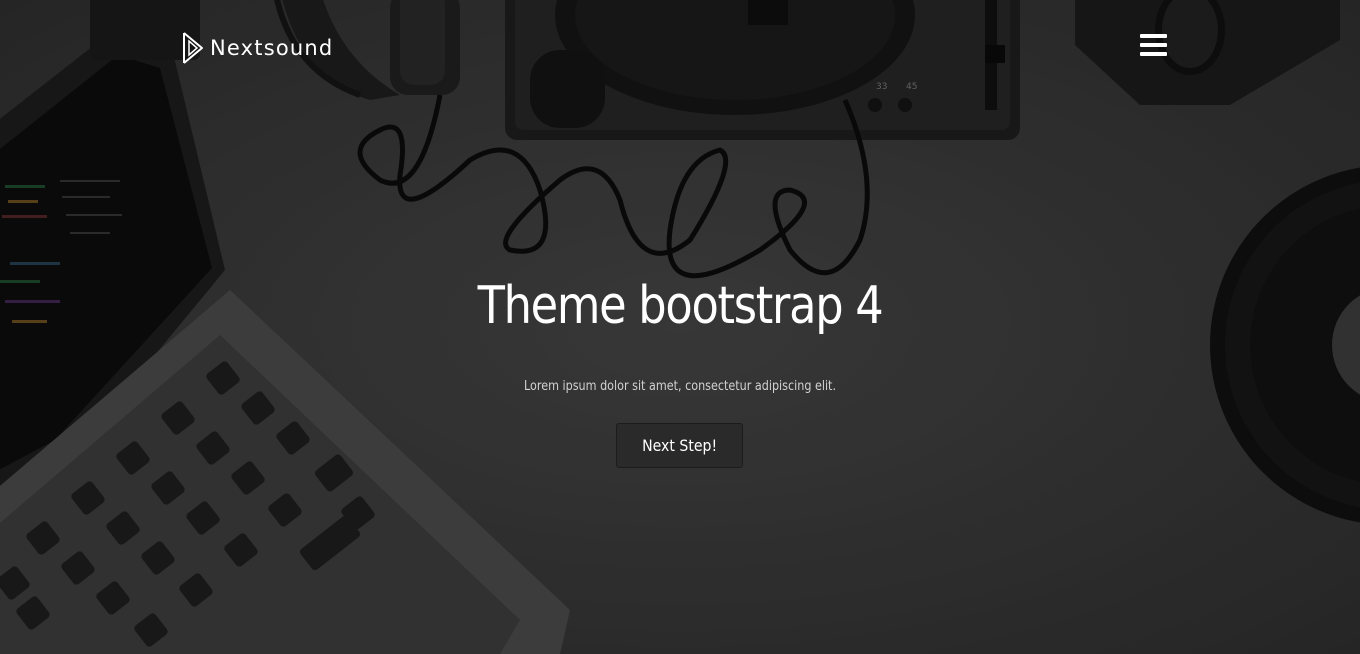 This screenshot has height=654, width=1360. Describe the element at coordinates (680, 306) in the screenshot. I see `hero-title: Theme bootstrap 4` at that location.